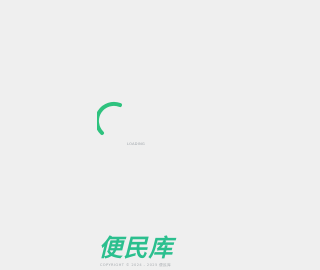  What do you see at coordinates (135, 265) in the screenshot?
I see `copyright-footer: COPYRIGHT © 2024 - 2025 便民库` at bounding box center [135, 265].